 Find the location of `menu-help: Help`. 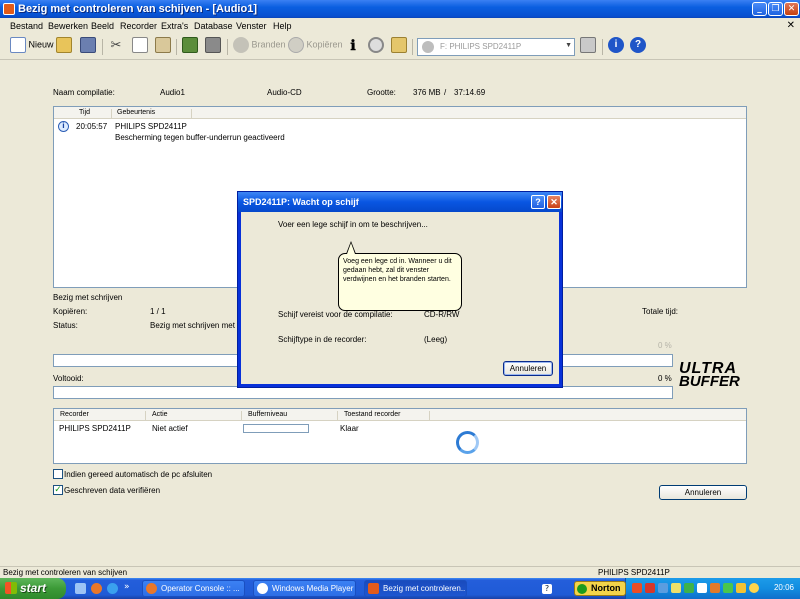

menu-help: Help is located at coordinates (282, 26).